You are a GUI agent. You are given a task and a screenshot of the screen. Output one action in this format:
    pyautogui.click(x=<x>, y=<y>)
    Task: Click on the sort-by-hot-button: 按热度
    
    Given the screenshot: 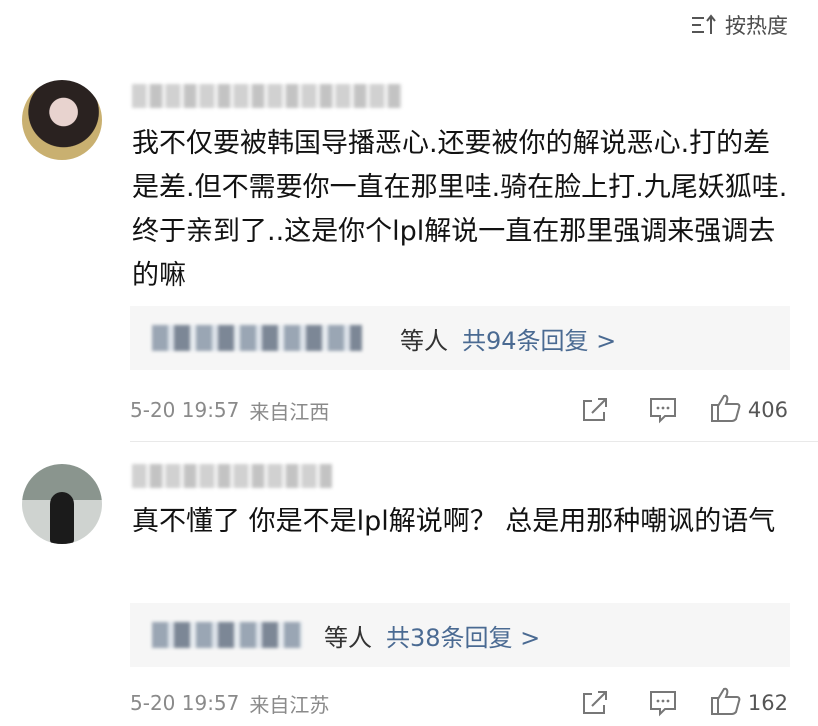 What is the action you would take?
    pyautogui.click(x=739, y=25)
    